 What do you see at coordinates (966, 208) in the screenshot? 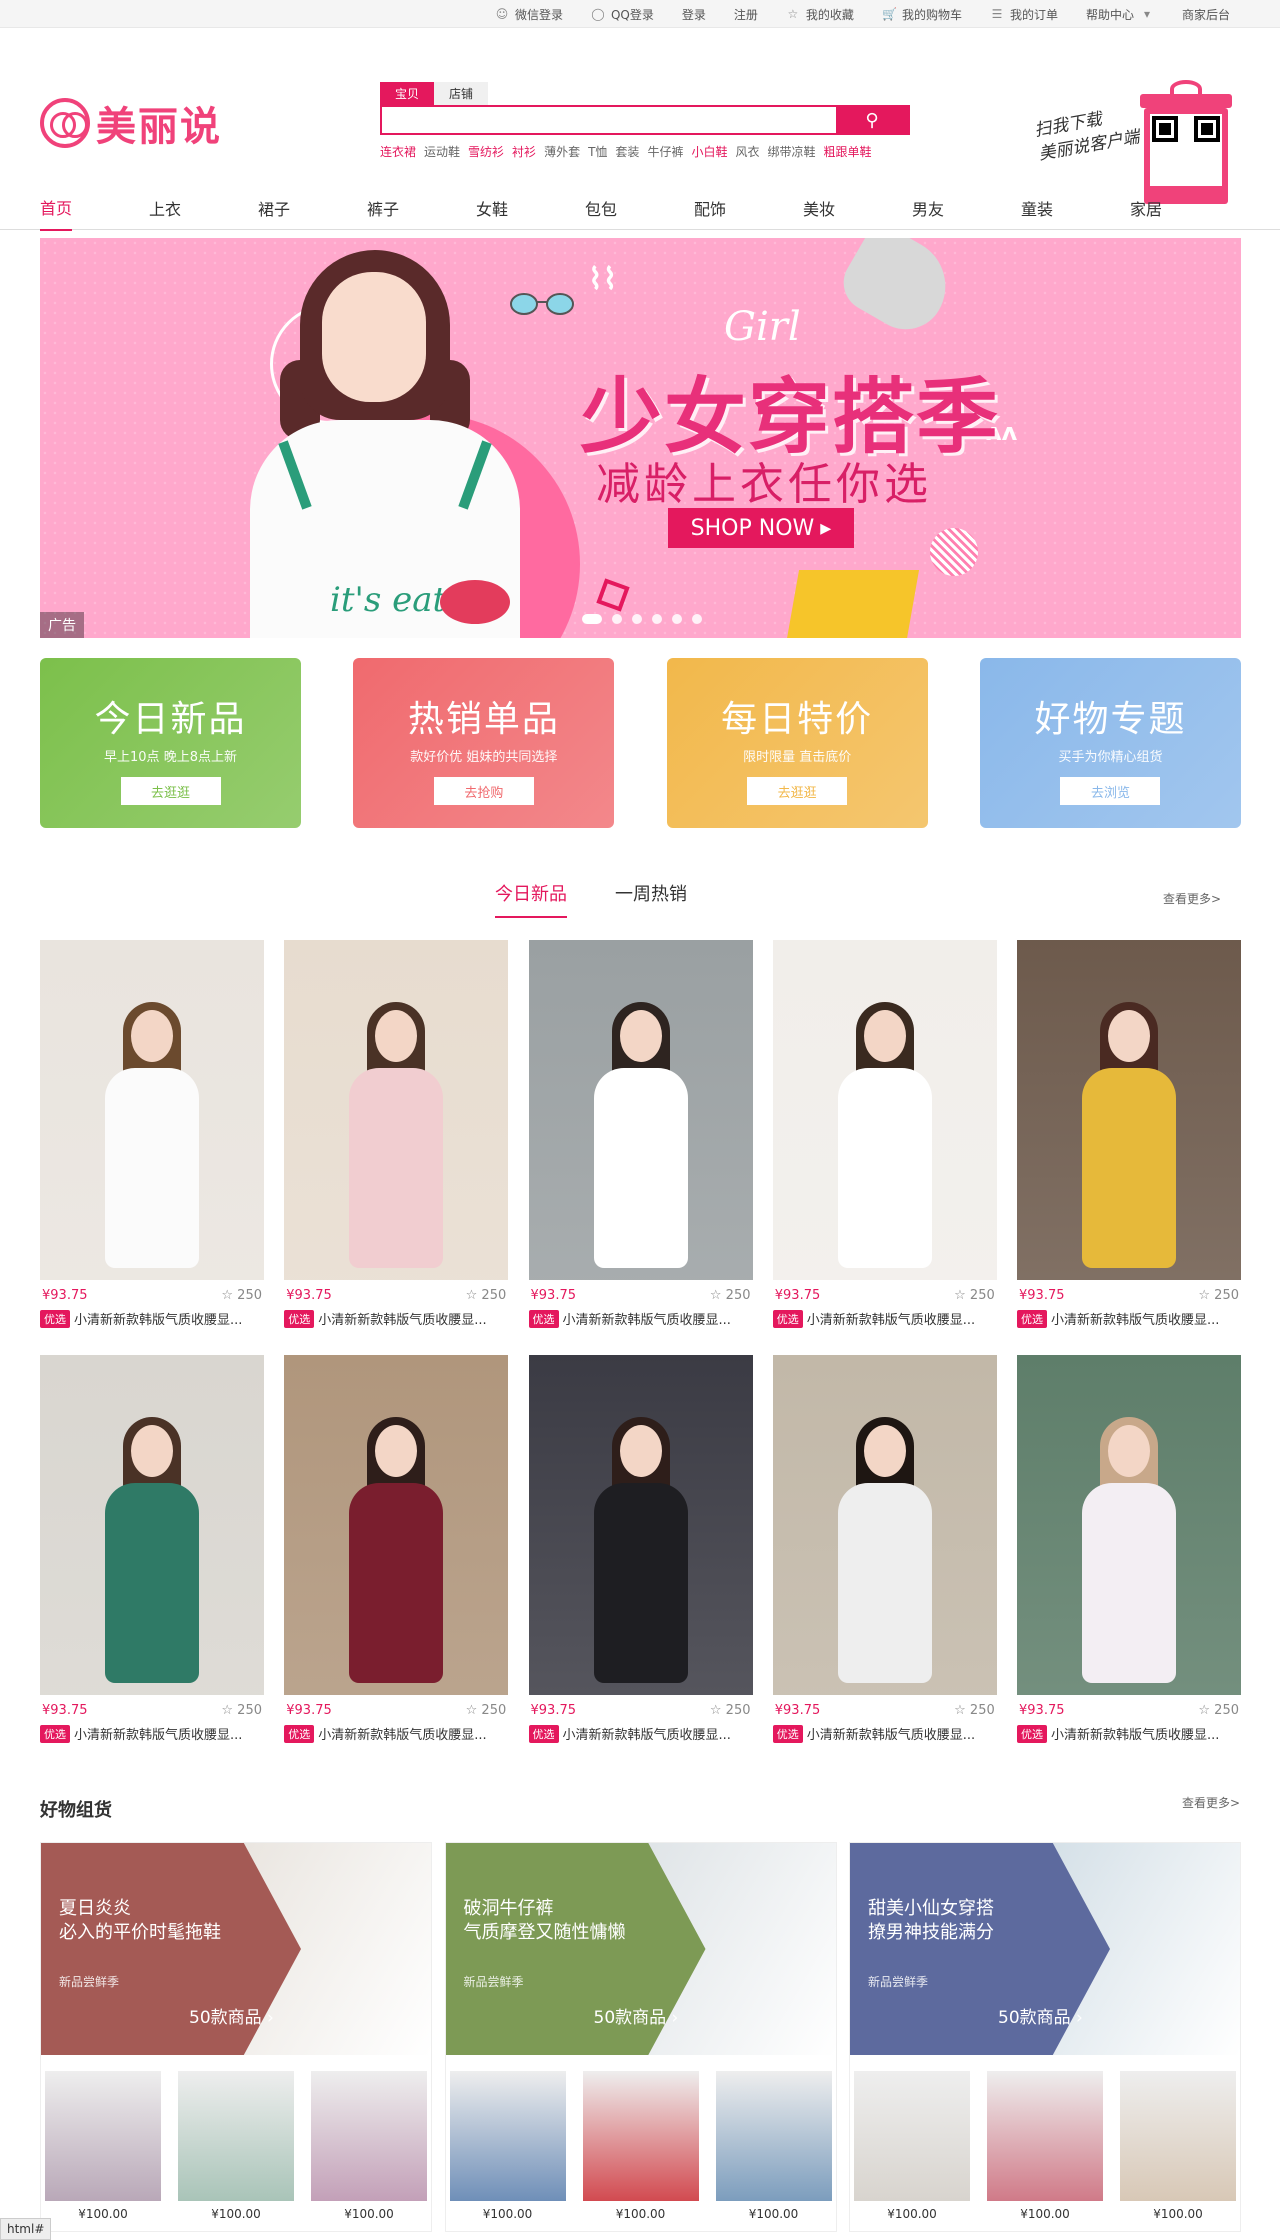
I see `nav-item-8: 男友` at bounding box center [966, 208].